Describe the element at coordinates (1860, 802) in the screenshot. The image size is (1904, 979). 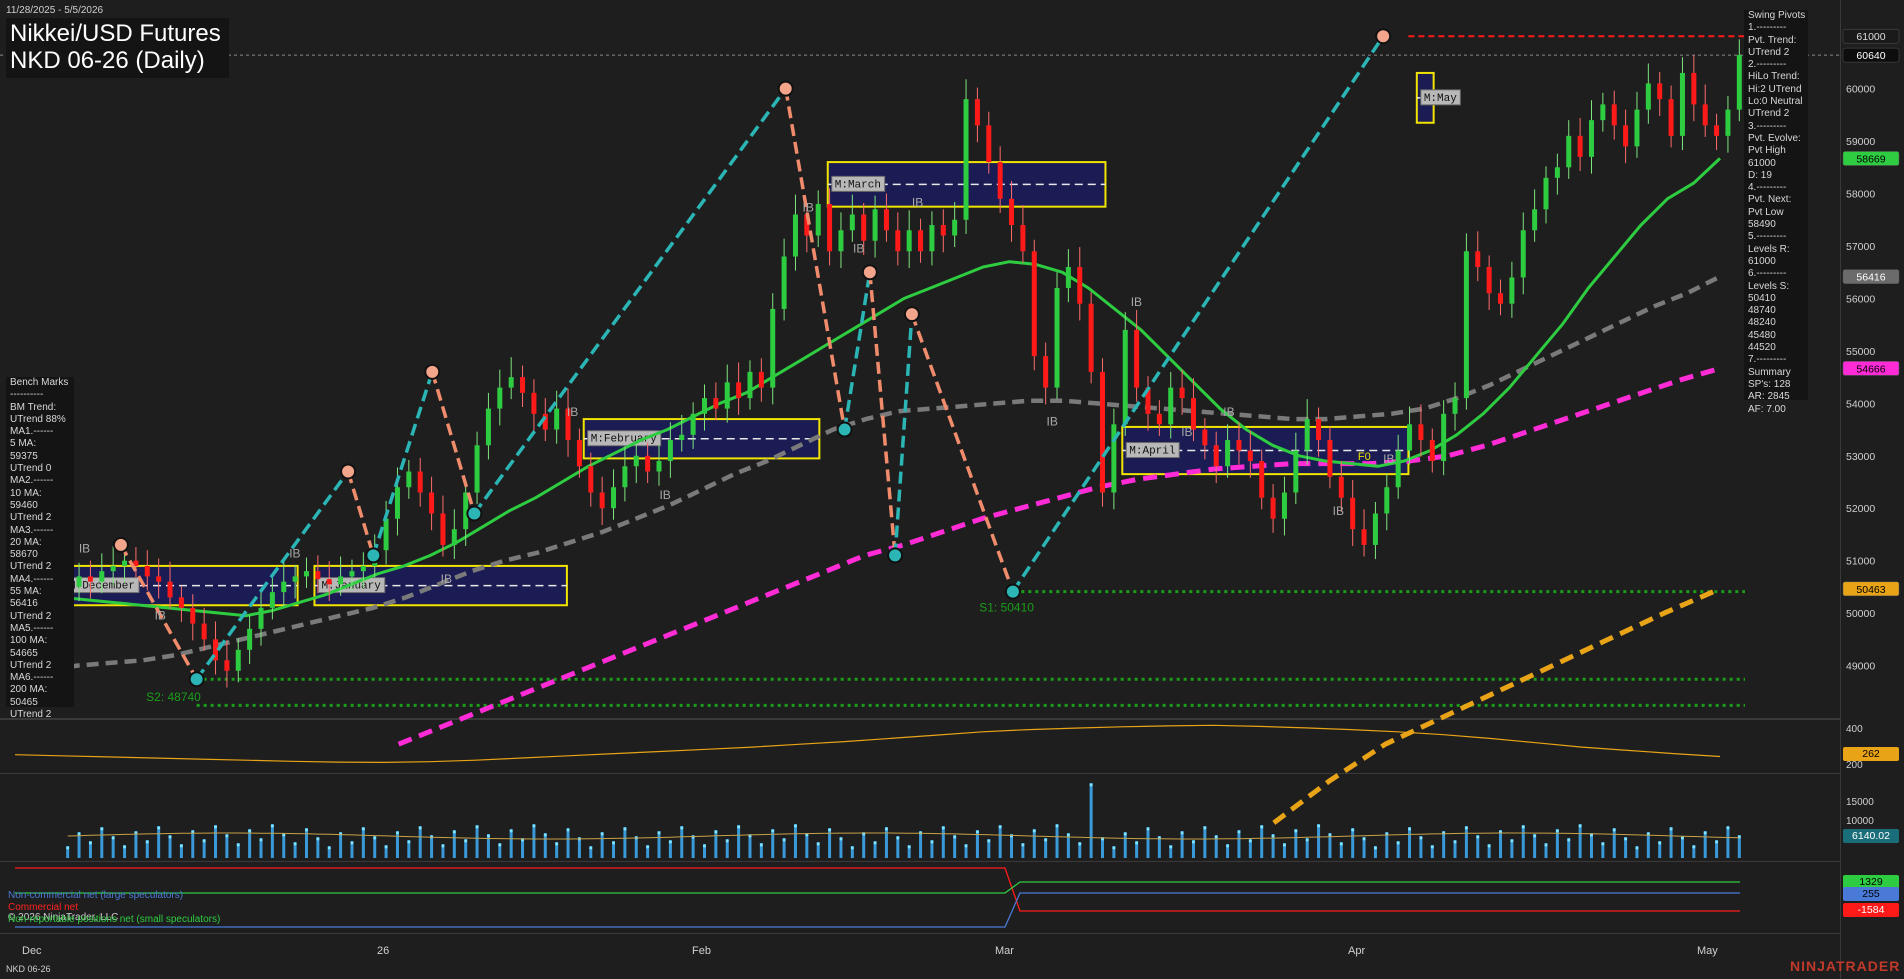
I see `vol-tick-15000: 15000` at that location.